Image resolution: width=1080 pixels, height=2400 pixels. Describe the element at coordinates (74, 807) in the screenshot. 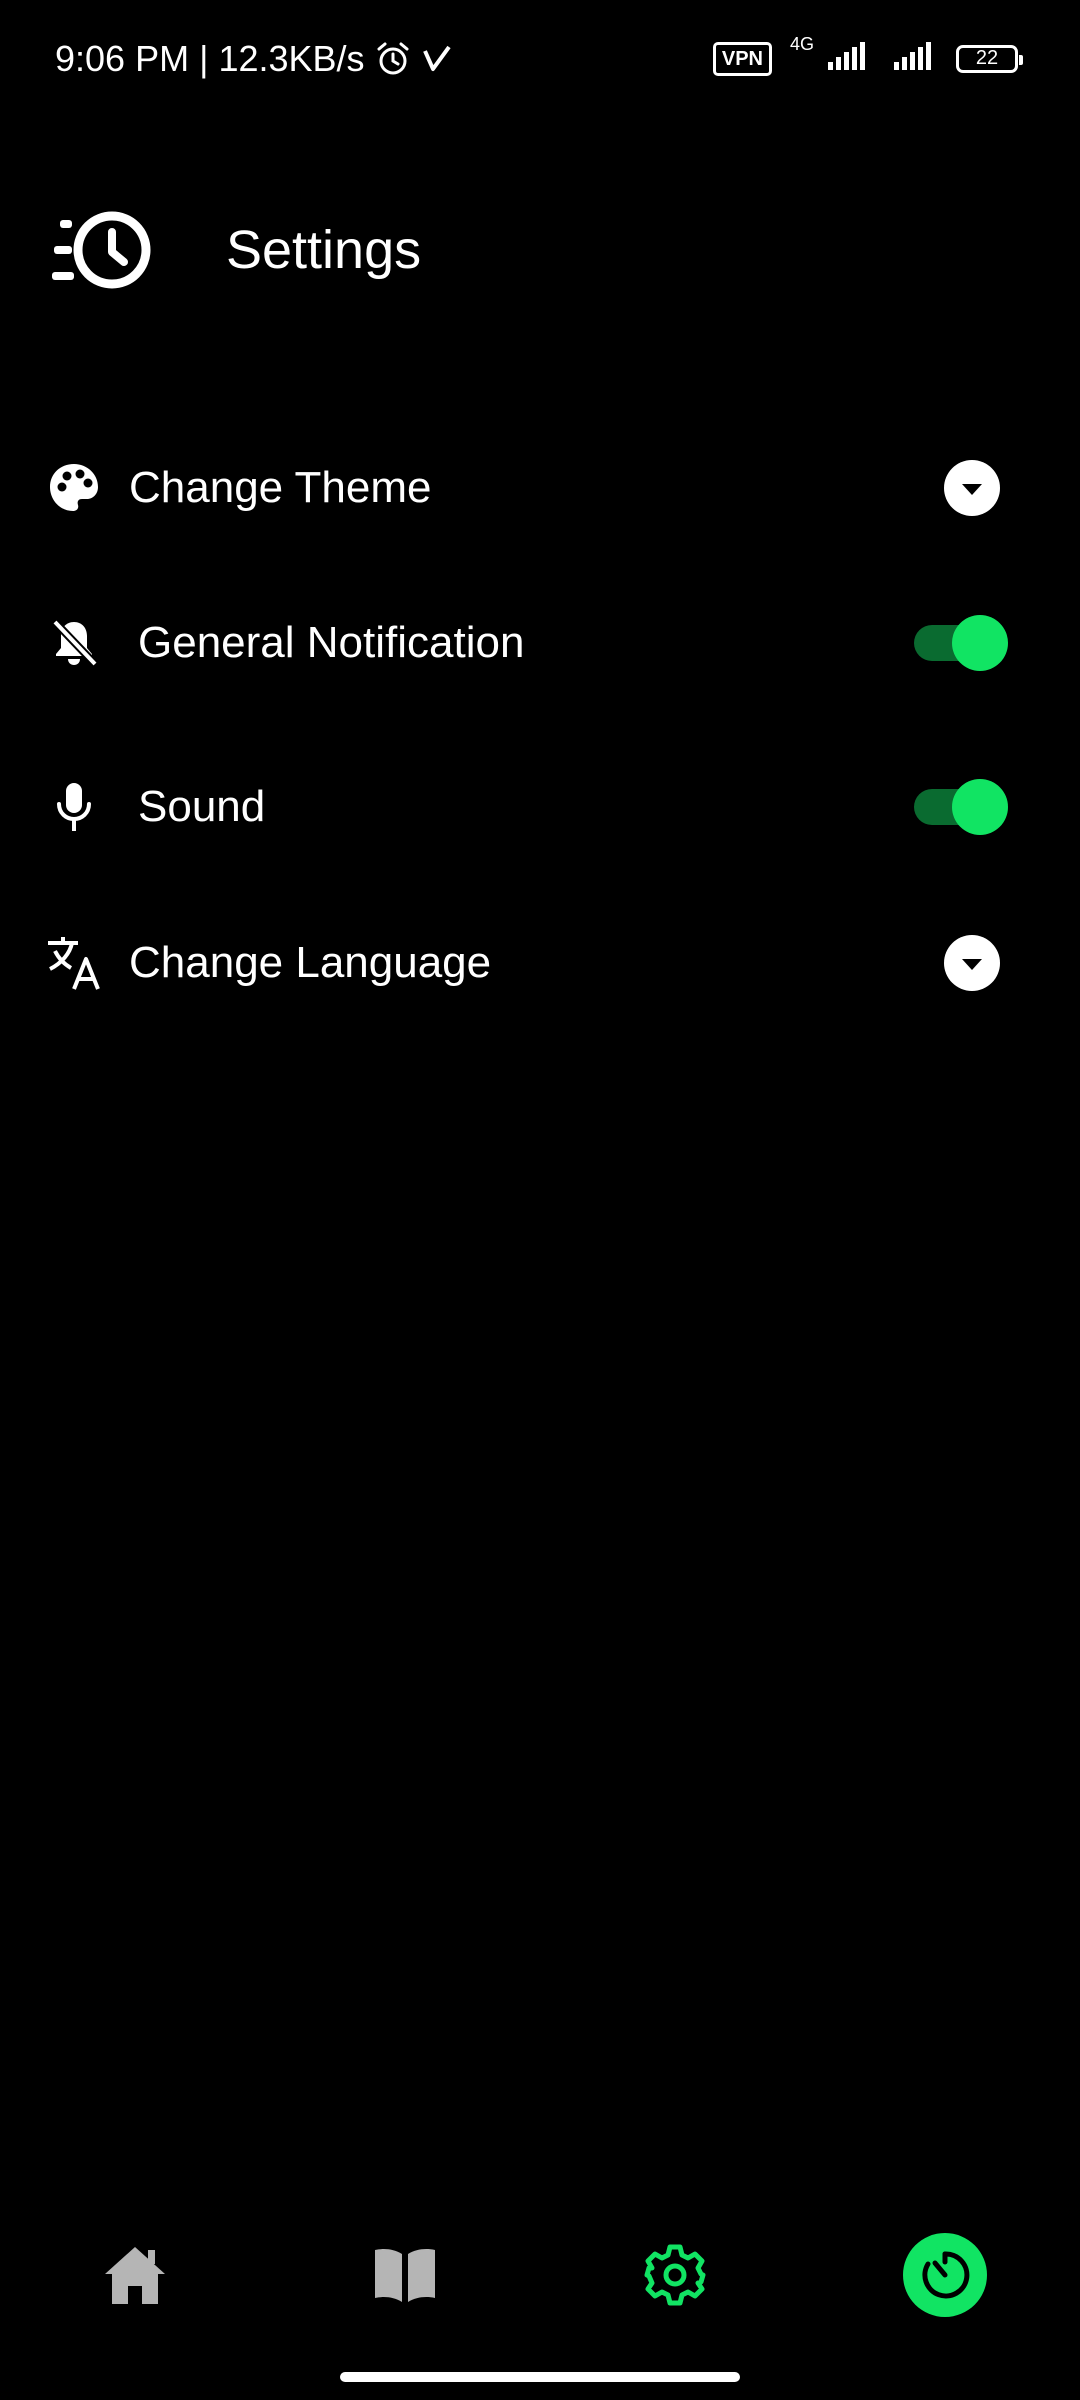

I see `microphone-icon` at that location.